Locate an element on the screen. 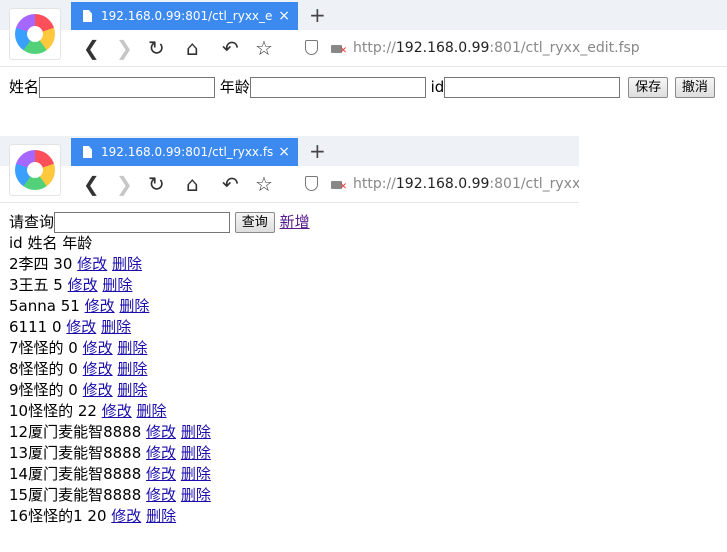 Image resolution: width=727 pixels, height=552 pixels. list-item: 14厦门麦能智8888 修改 删除 is located at coordinates (159, 474).